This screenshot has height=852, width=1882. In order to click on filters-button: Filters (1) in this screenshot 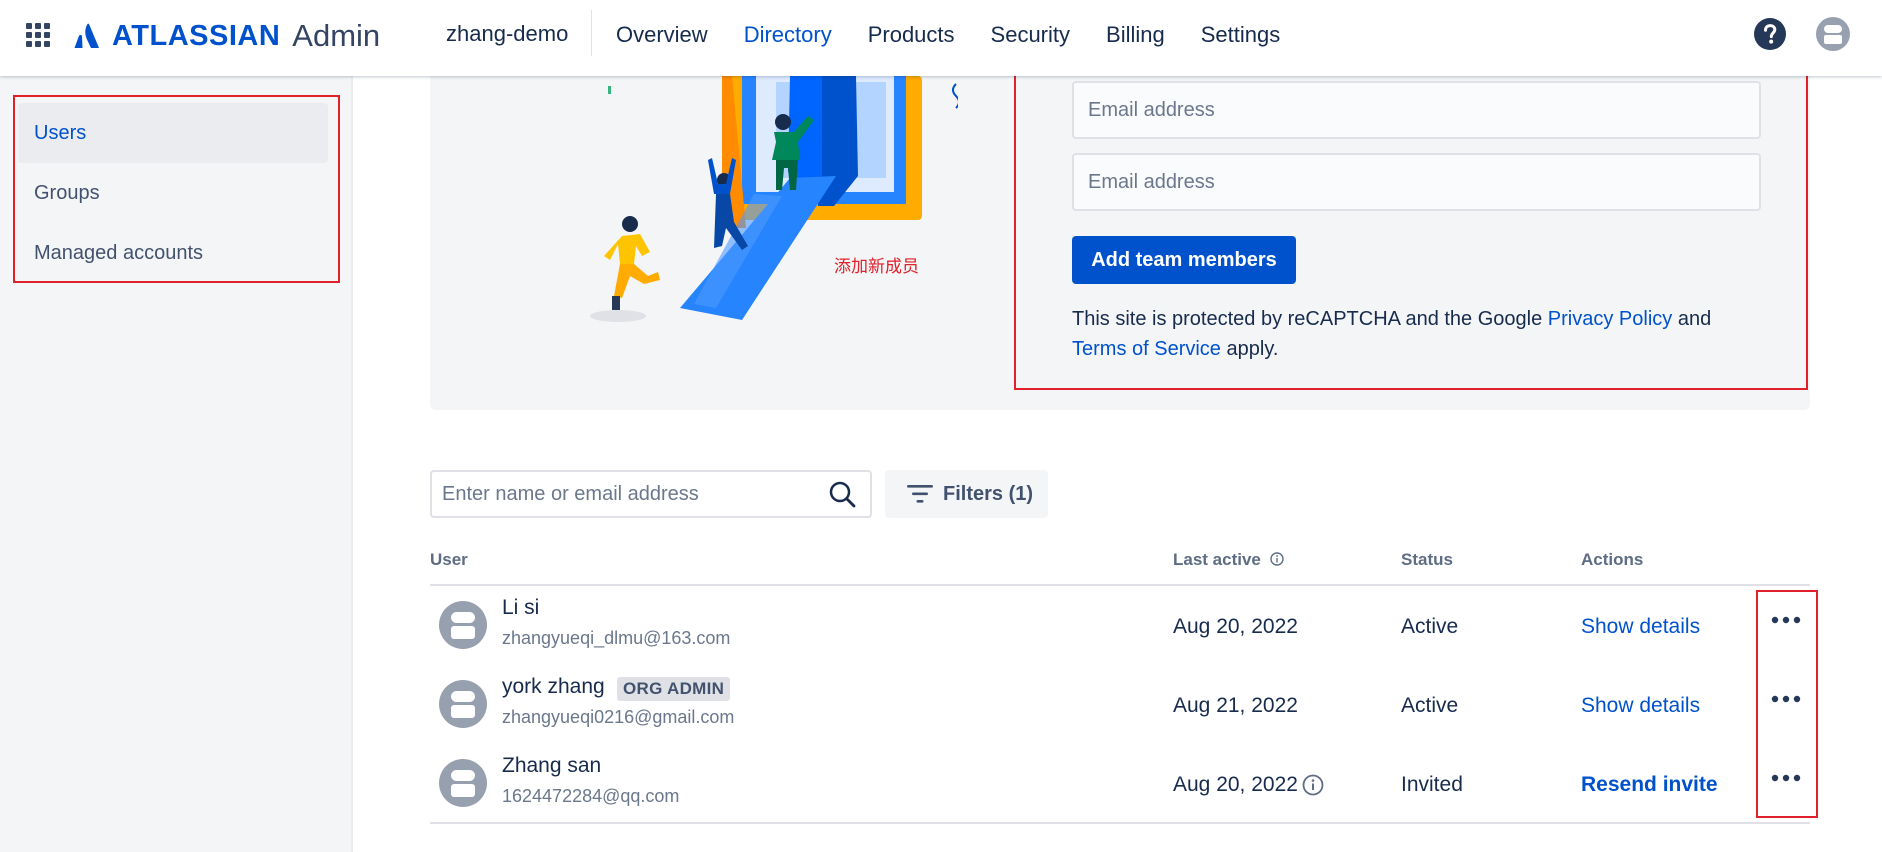, I will do `click(966, 494)`.